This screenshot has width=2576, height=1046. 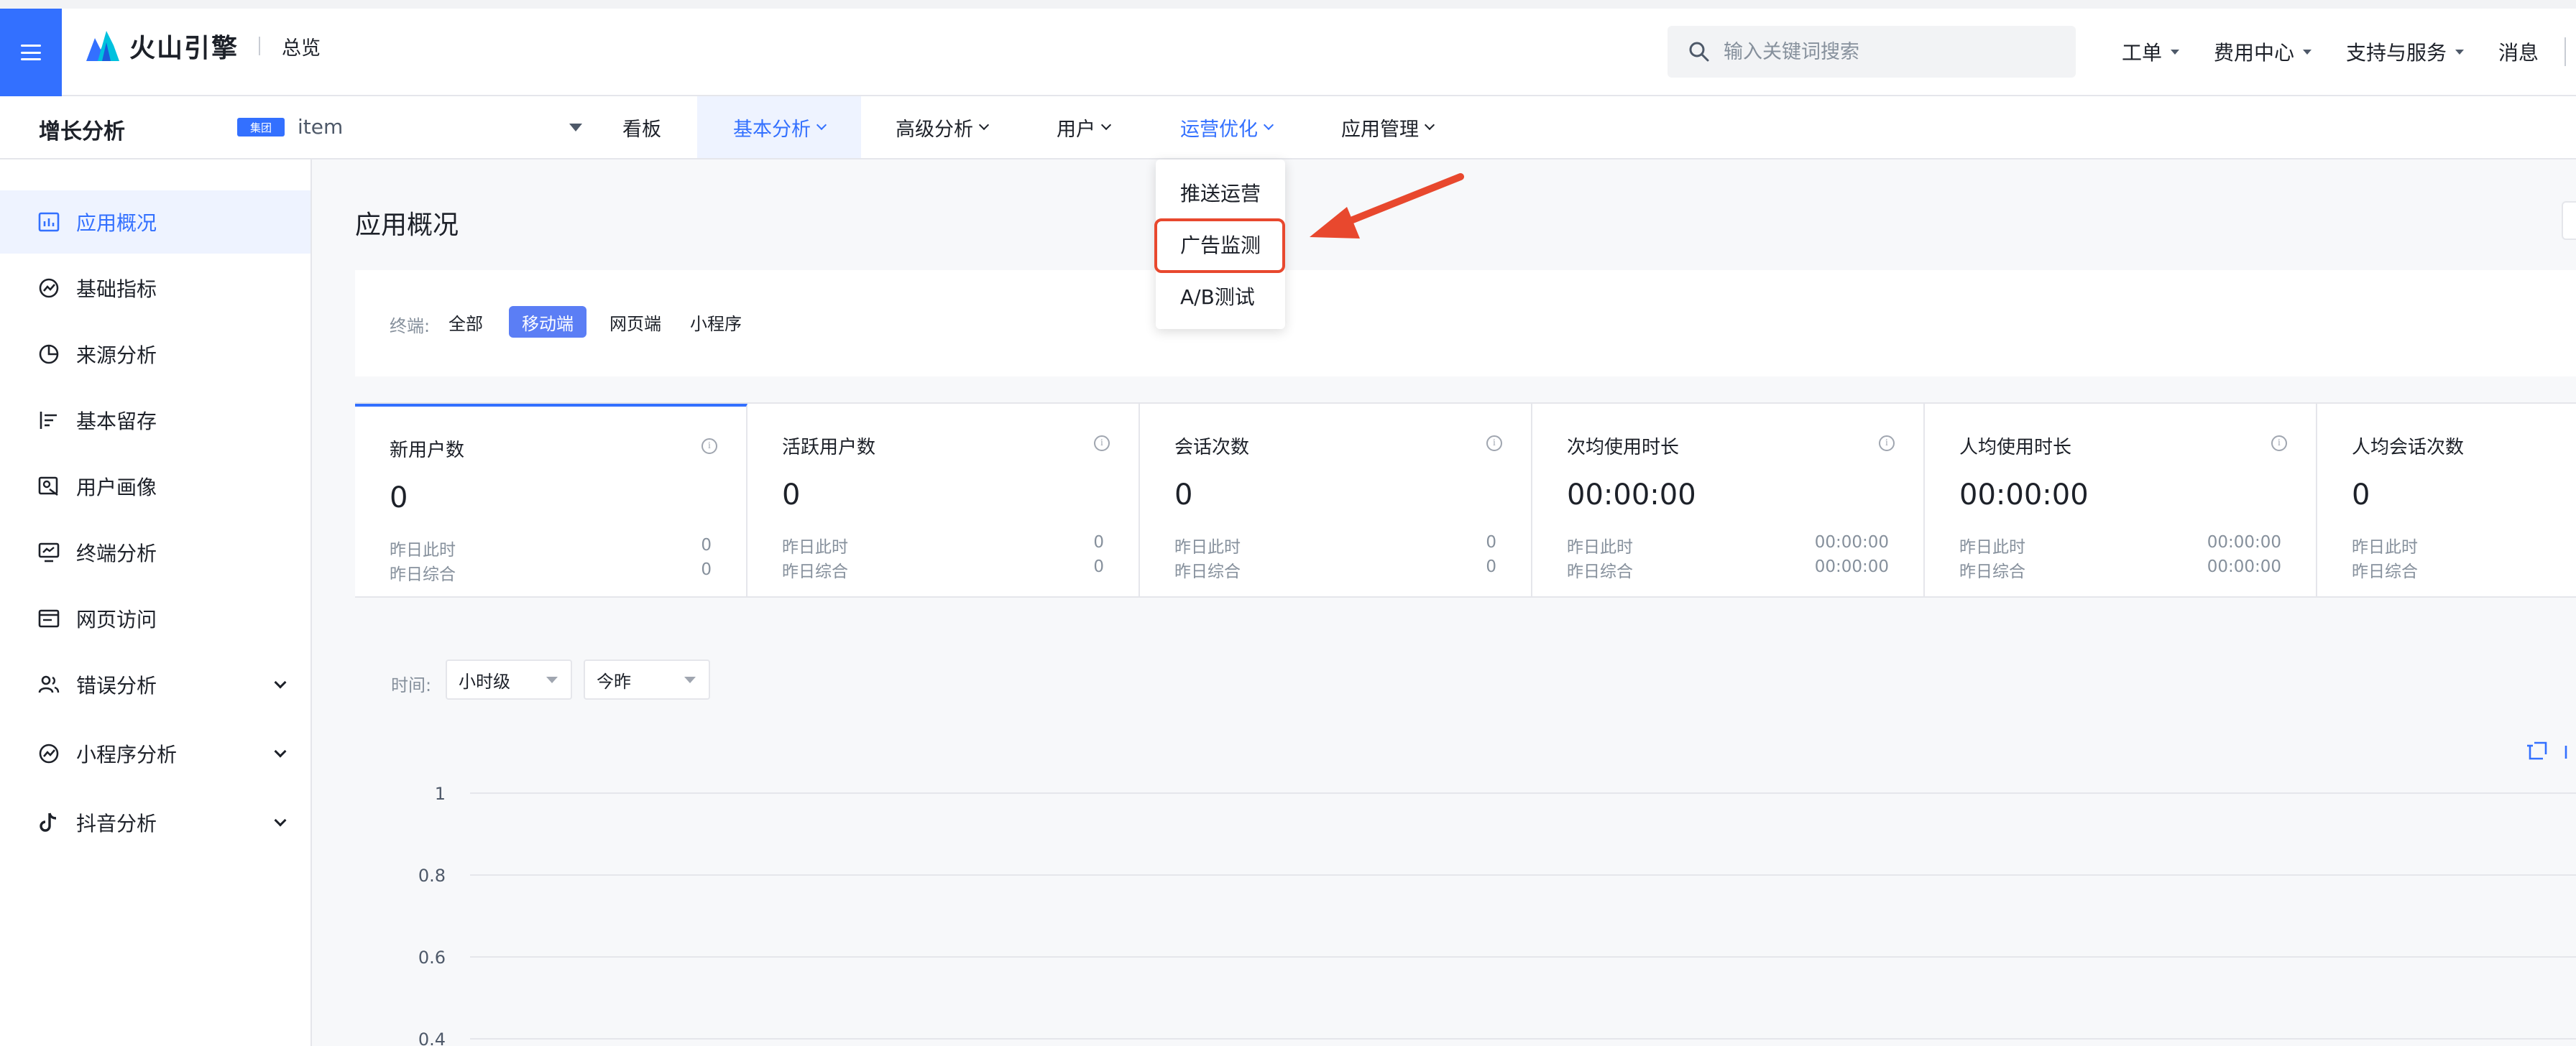 What do you see at coordinates (2408, 447) in the screenshot?
I see `metric-title: 人均会话次数` at bounding box center [2408, 447].